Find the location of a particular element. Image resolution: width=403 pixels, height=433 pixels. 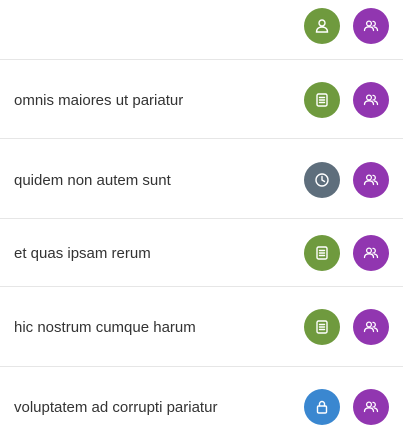

list-item: quidem non autem sunt is located at coordinates (201, 180).